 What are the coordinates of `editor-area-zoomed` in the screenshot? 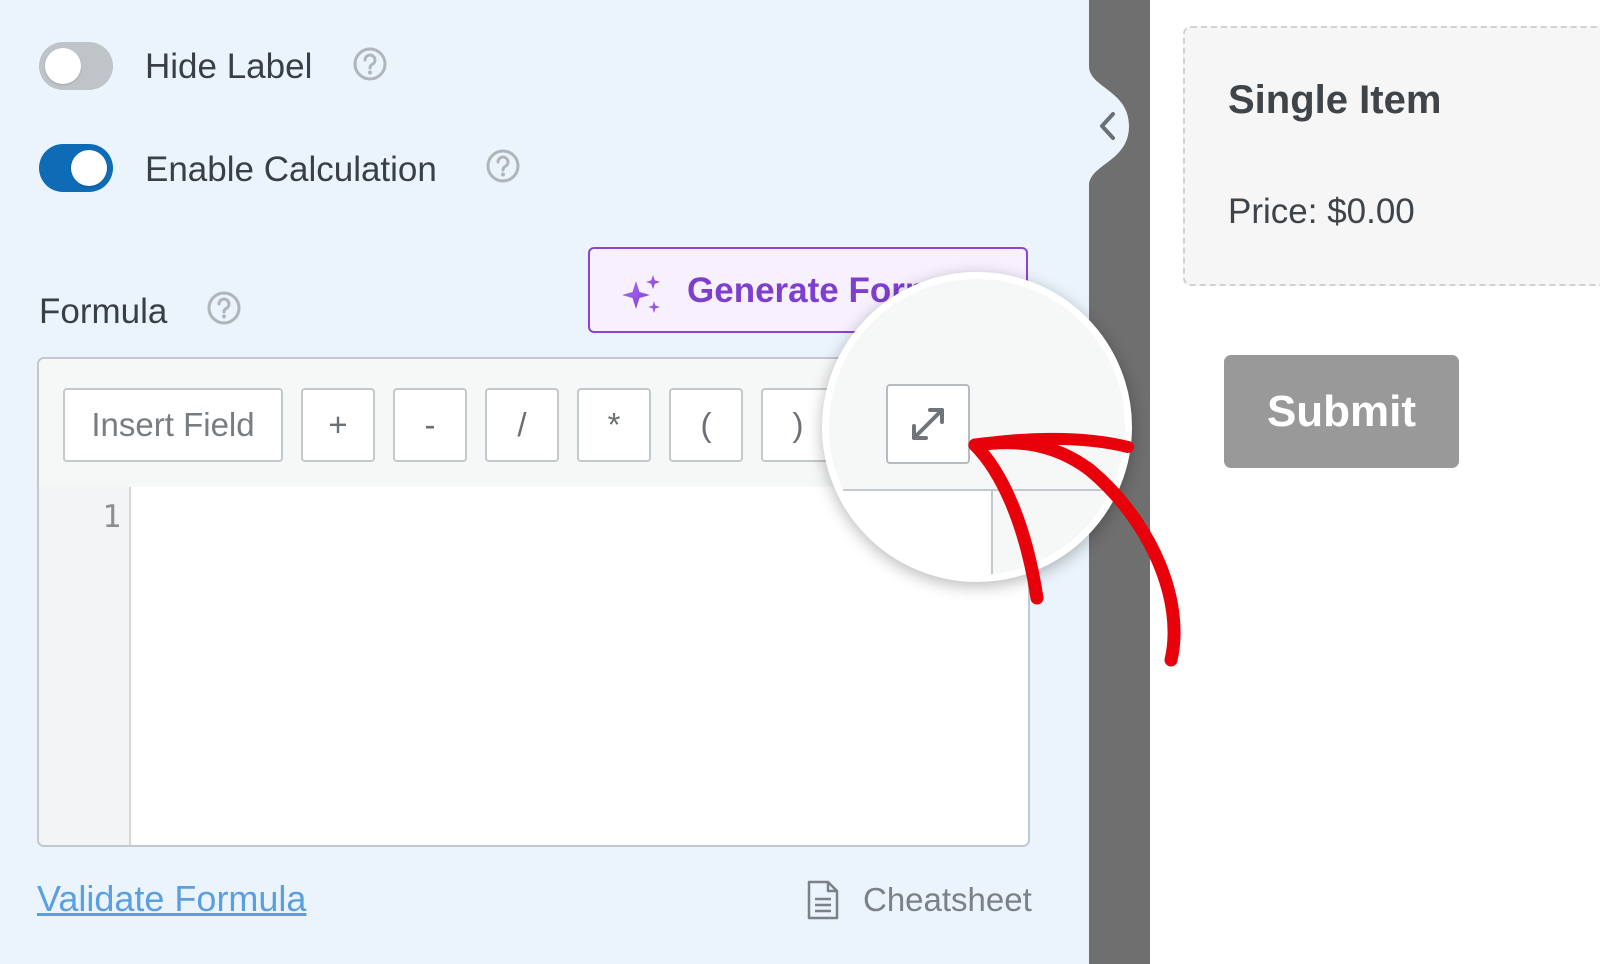 It's located at (910, 533).